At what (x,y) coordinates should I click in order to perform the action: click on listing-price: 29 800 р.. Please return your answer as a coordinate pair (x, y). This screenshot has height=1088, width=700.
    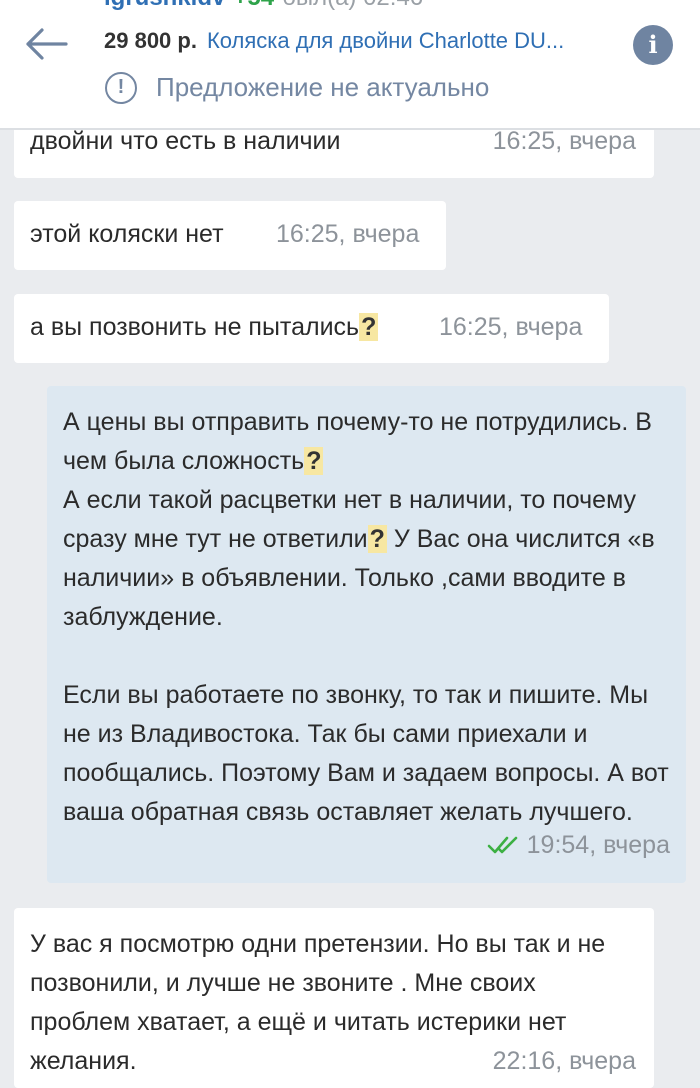
    Looking at the image, I should click on (150, 40).